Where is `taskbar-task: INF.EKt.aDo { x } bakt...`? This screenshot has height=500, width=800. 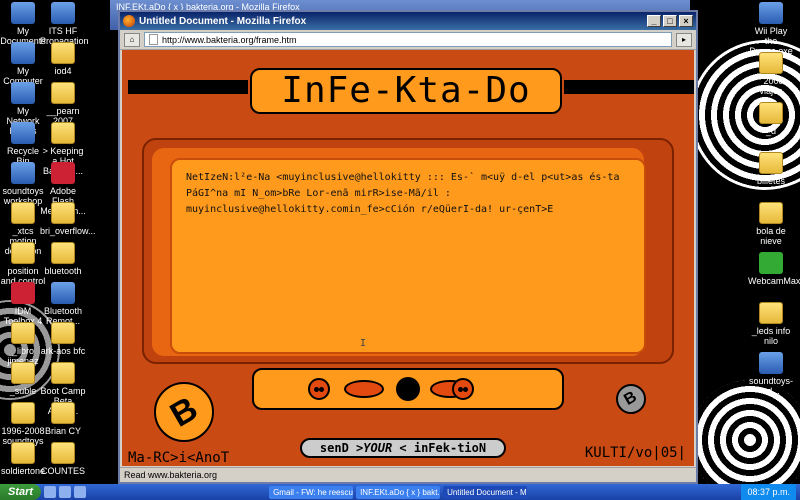
taskbar-task: INF.EKt.aDo { x } bakt... is located at coordinates (398, 492).